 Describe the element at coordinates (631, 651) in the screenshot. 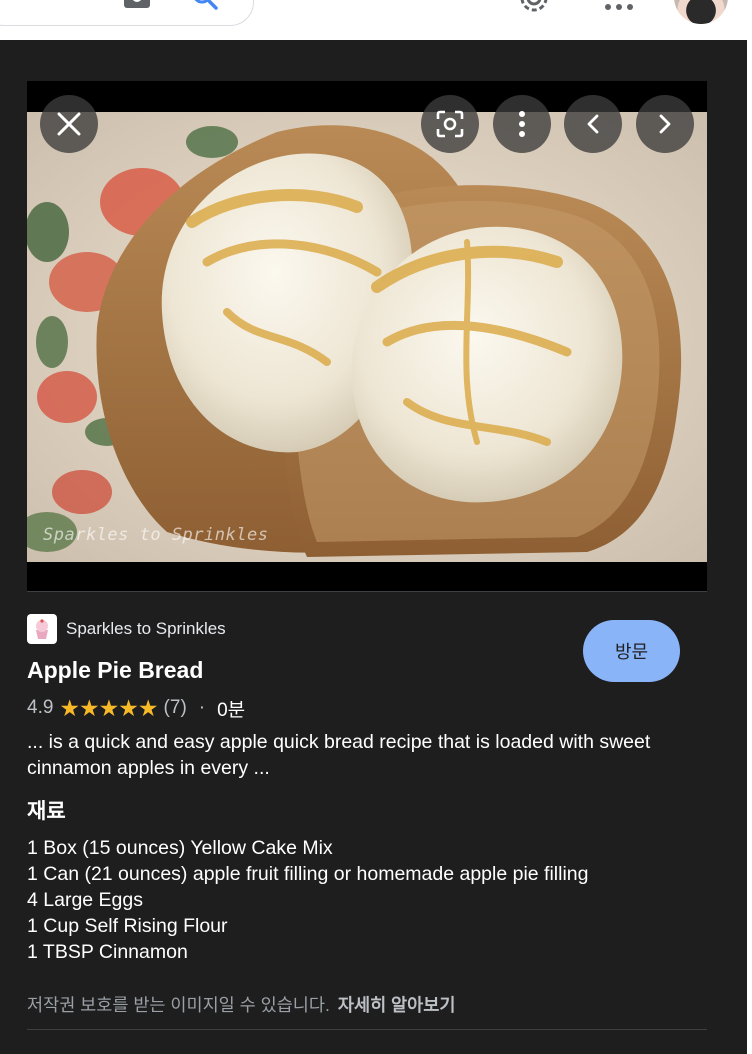

I see `visit-button: 방문` at that location.